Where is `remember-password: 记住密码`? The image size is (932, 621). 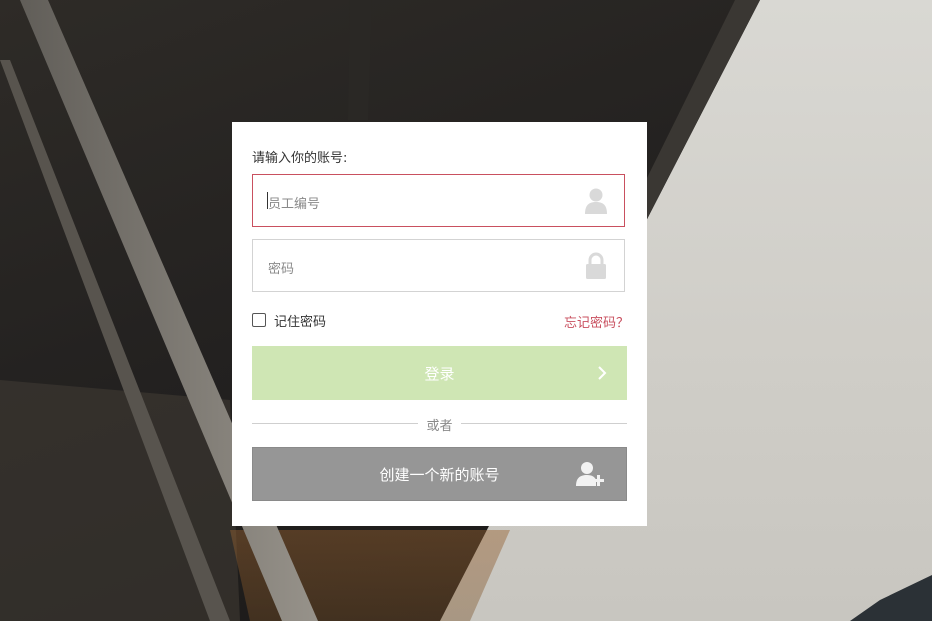 remember-password: 记住密码 is located at coordinates (289, 321).